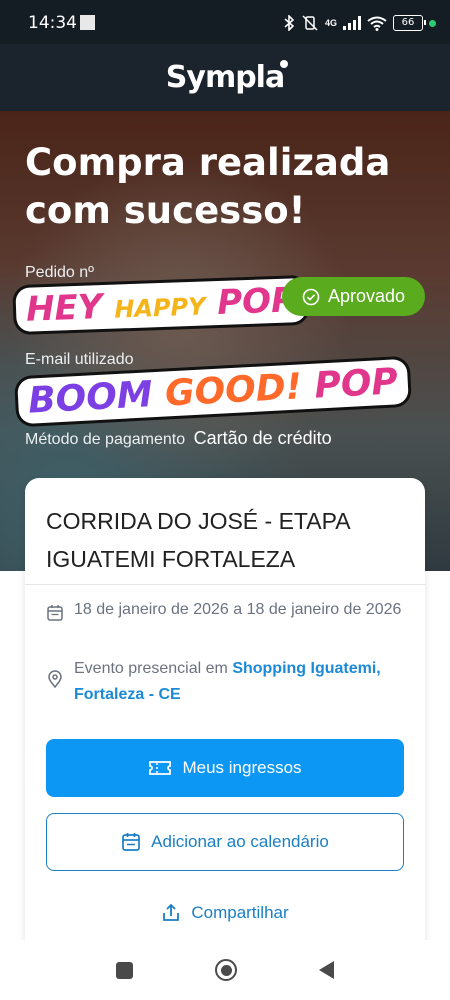 The height and width of the screenshot is (1000, 450). Describe the element at coordinates (87, 22) in the screenshot. I see `notification-icon` at that location.